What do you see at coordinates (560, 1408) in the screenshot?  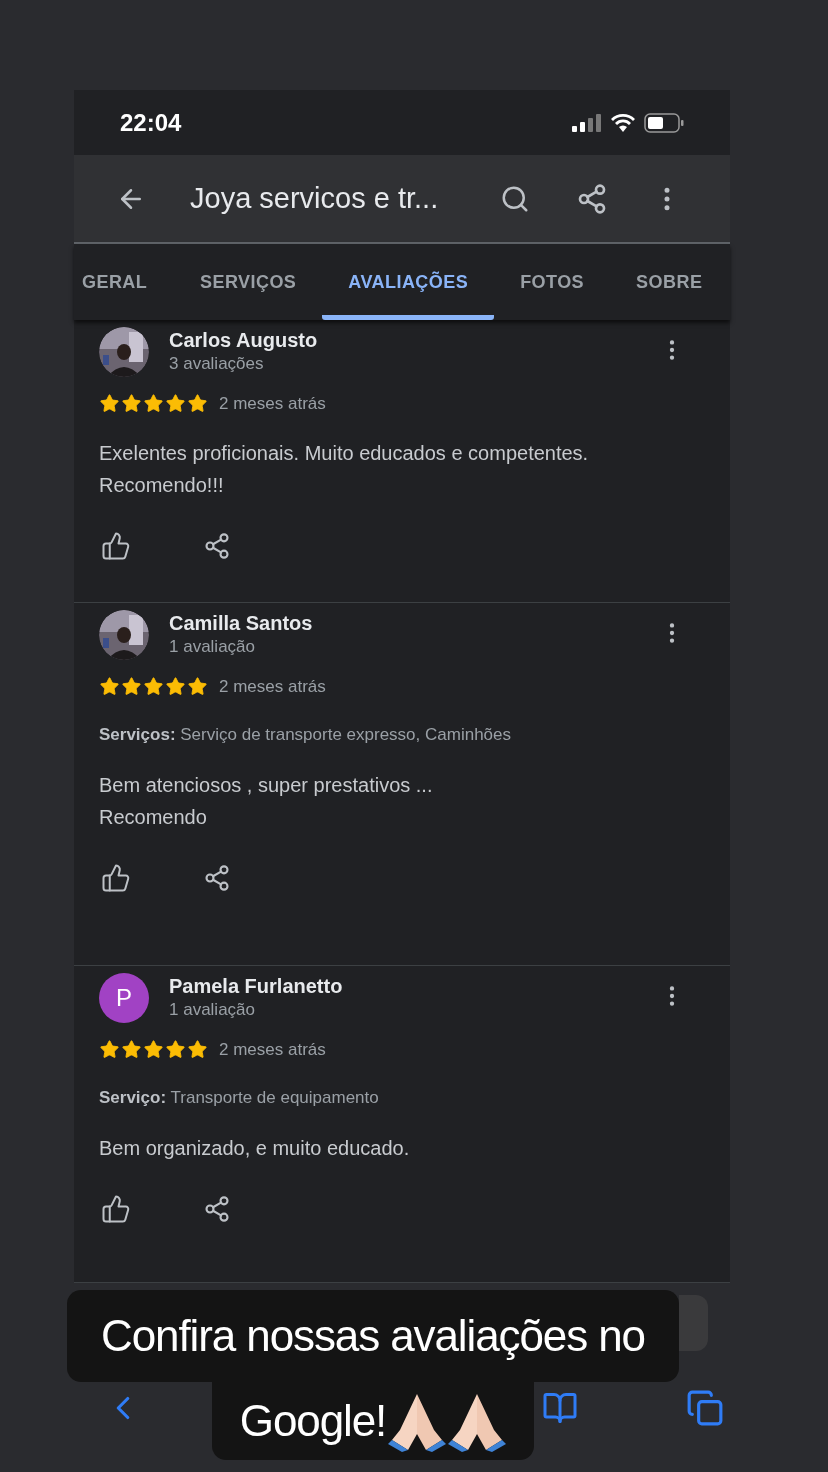 I see `bookmarks-icon` at bounding box center [560, 1408].